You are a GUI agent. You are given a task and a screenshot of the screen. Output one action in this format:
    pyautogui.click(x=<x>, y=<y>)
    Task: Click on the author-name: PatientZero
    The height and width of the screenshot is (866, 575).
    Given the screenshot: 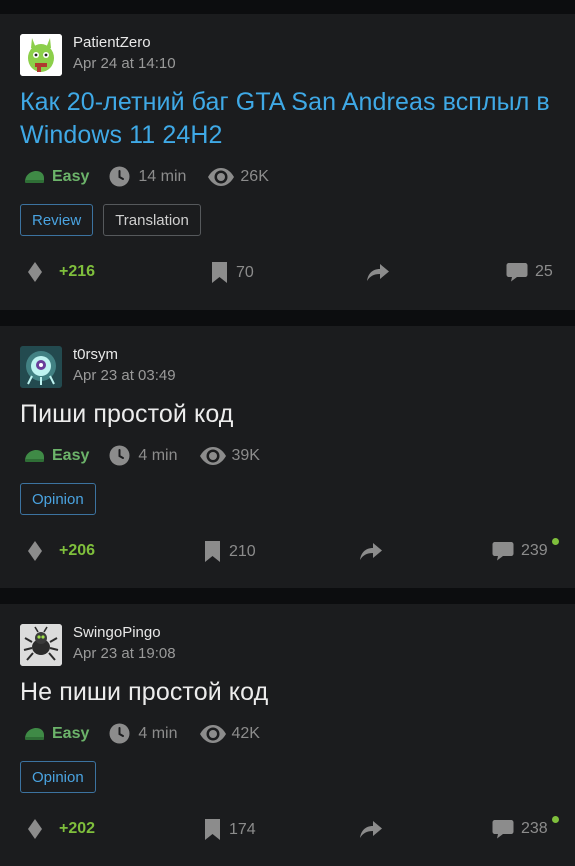 What is the action you would take?
    pyautogui.click(x=124, y=42)
    